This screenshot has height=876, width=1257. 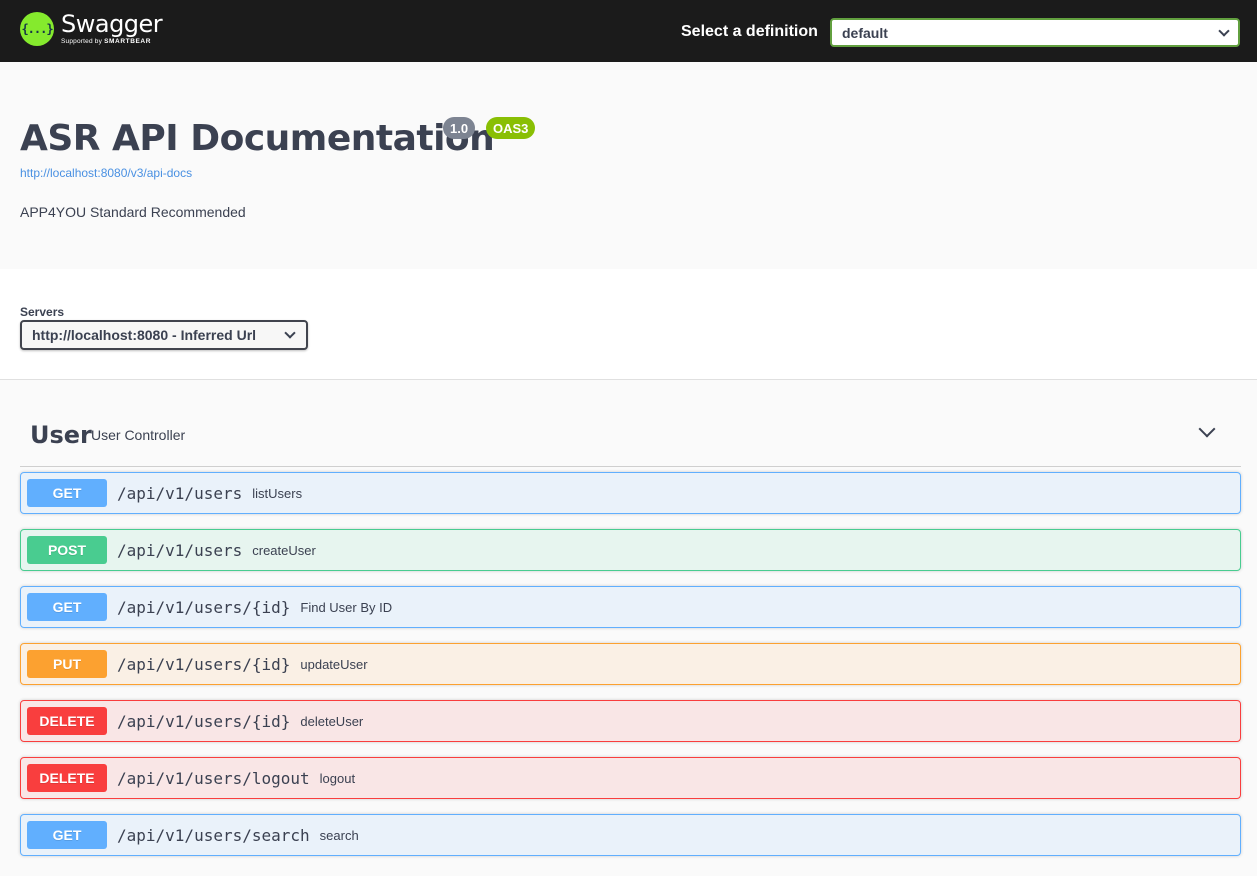 What do you see at coordinates (334, 664) in the screenshot?
I see `operation-summary: updateUser` at bounding box center [334, 664].